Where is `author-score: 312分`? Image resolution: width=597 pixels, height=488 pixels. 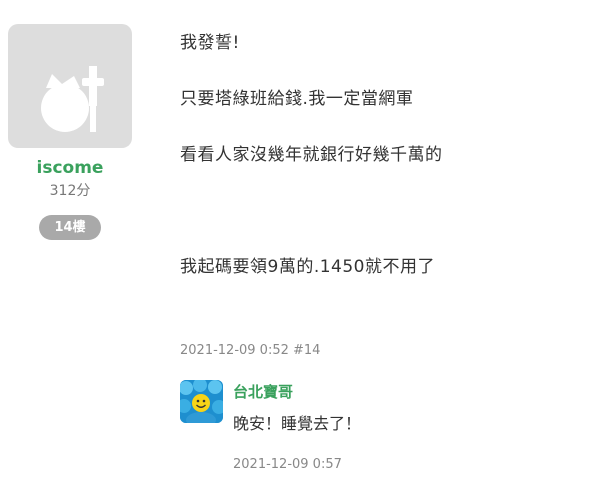
author-score: 312分 is located at coordinates (70, 191).